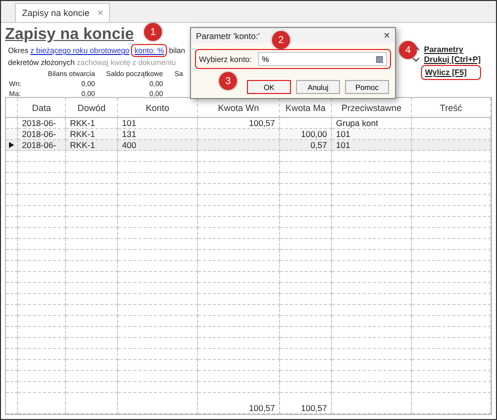 The image size is (497, 420). Describe the element at coordinates (416, 54) in the screenshot. I see `up-down-chevron-icon` at that location.